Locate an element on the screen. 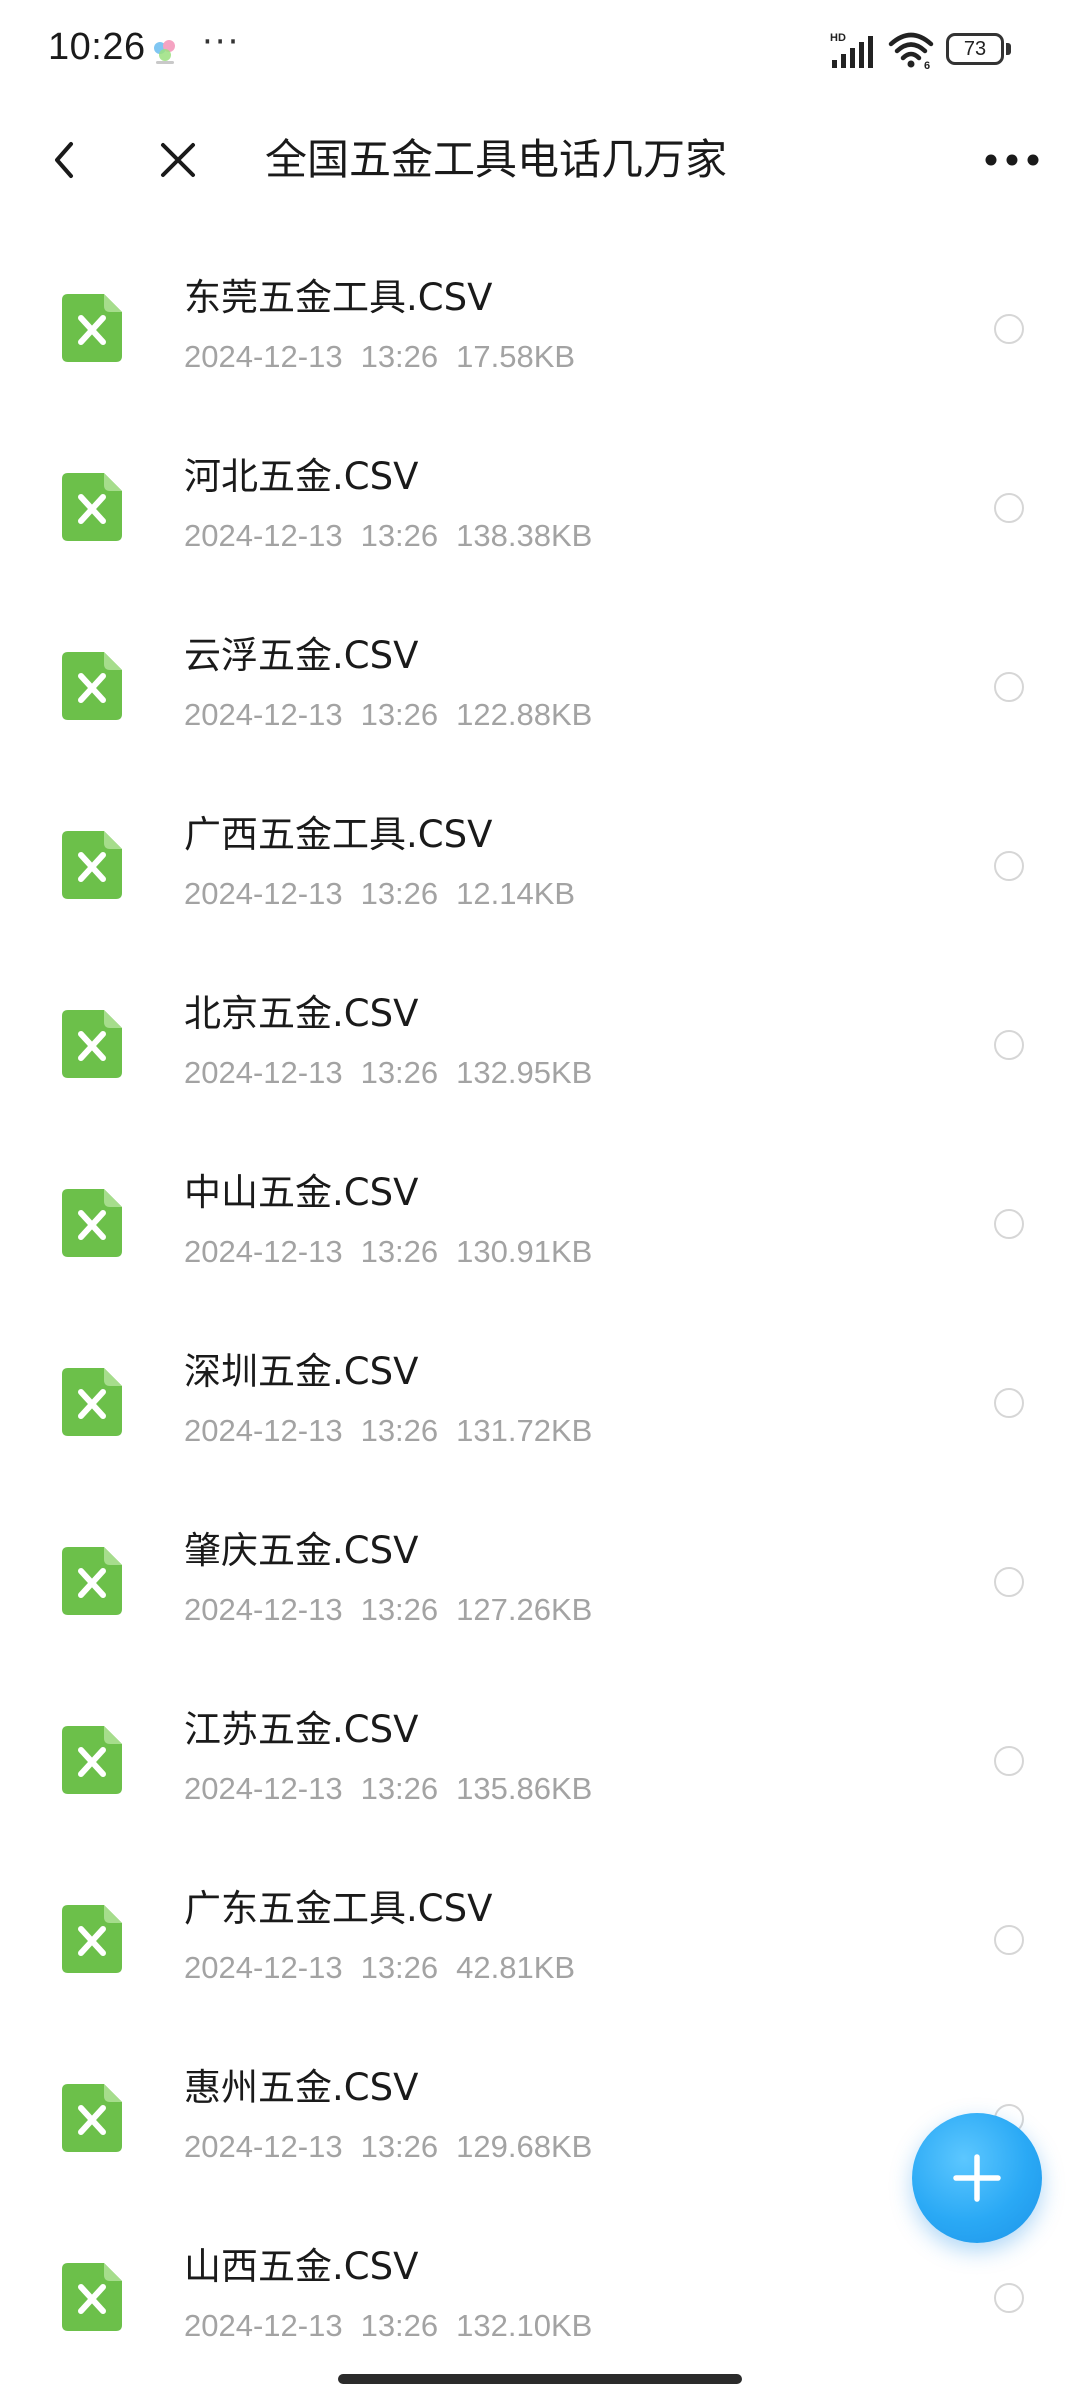 The image size is (1080, 2400). file-size: 12.14KB is located at coordinates (516, 893).